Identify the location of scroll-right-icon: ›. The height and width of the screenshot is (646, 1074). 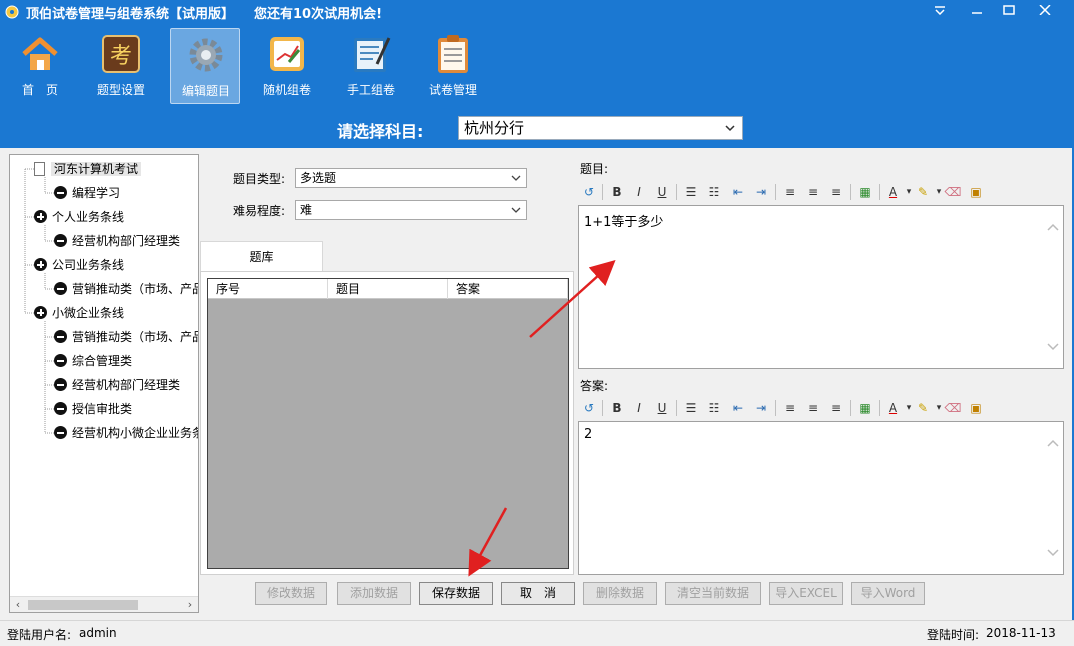
(190, 604).